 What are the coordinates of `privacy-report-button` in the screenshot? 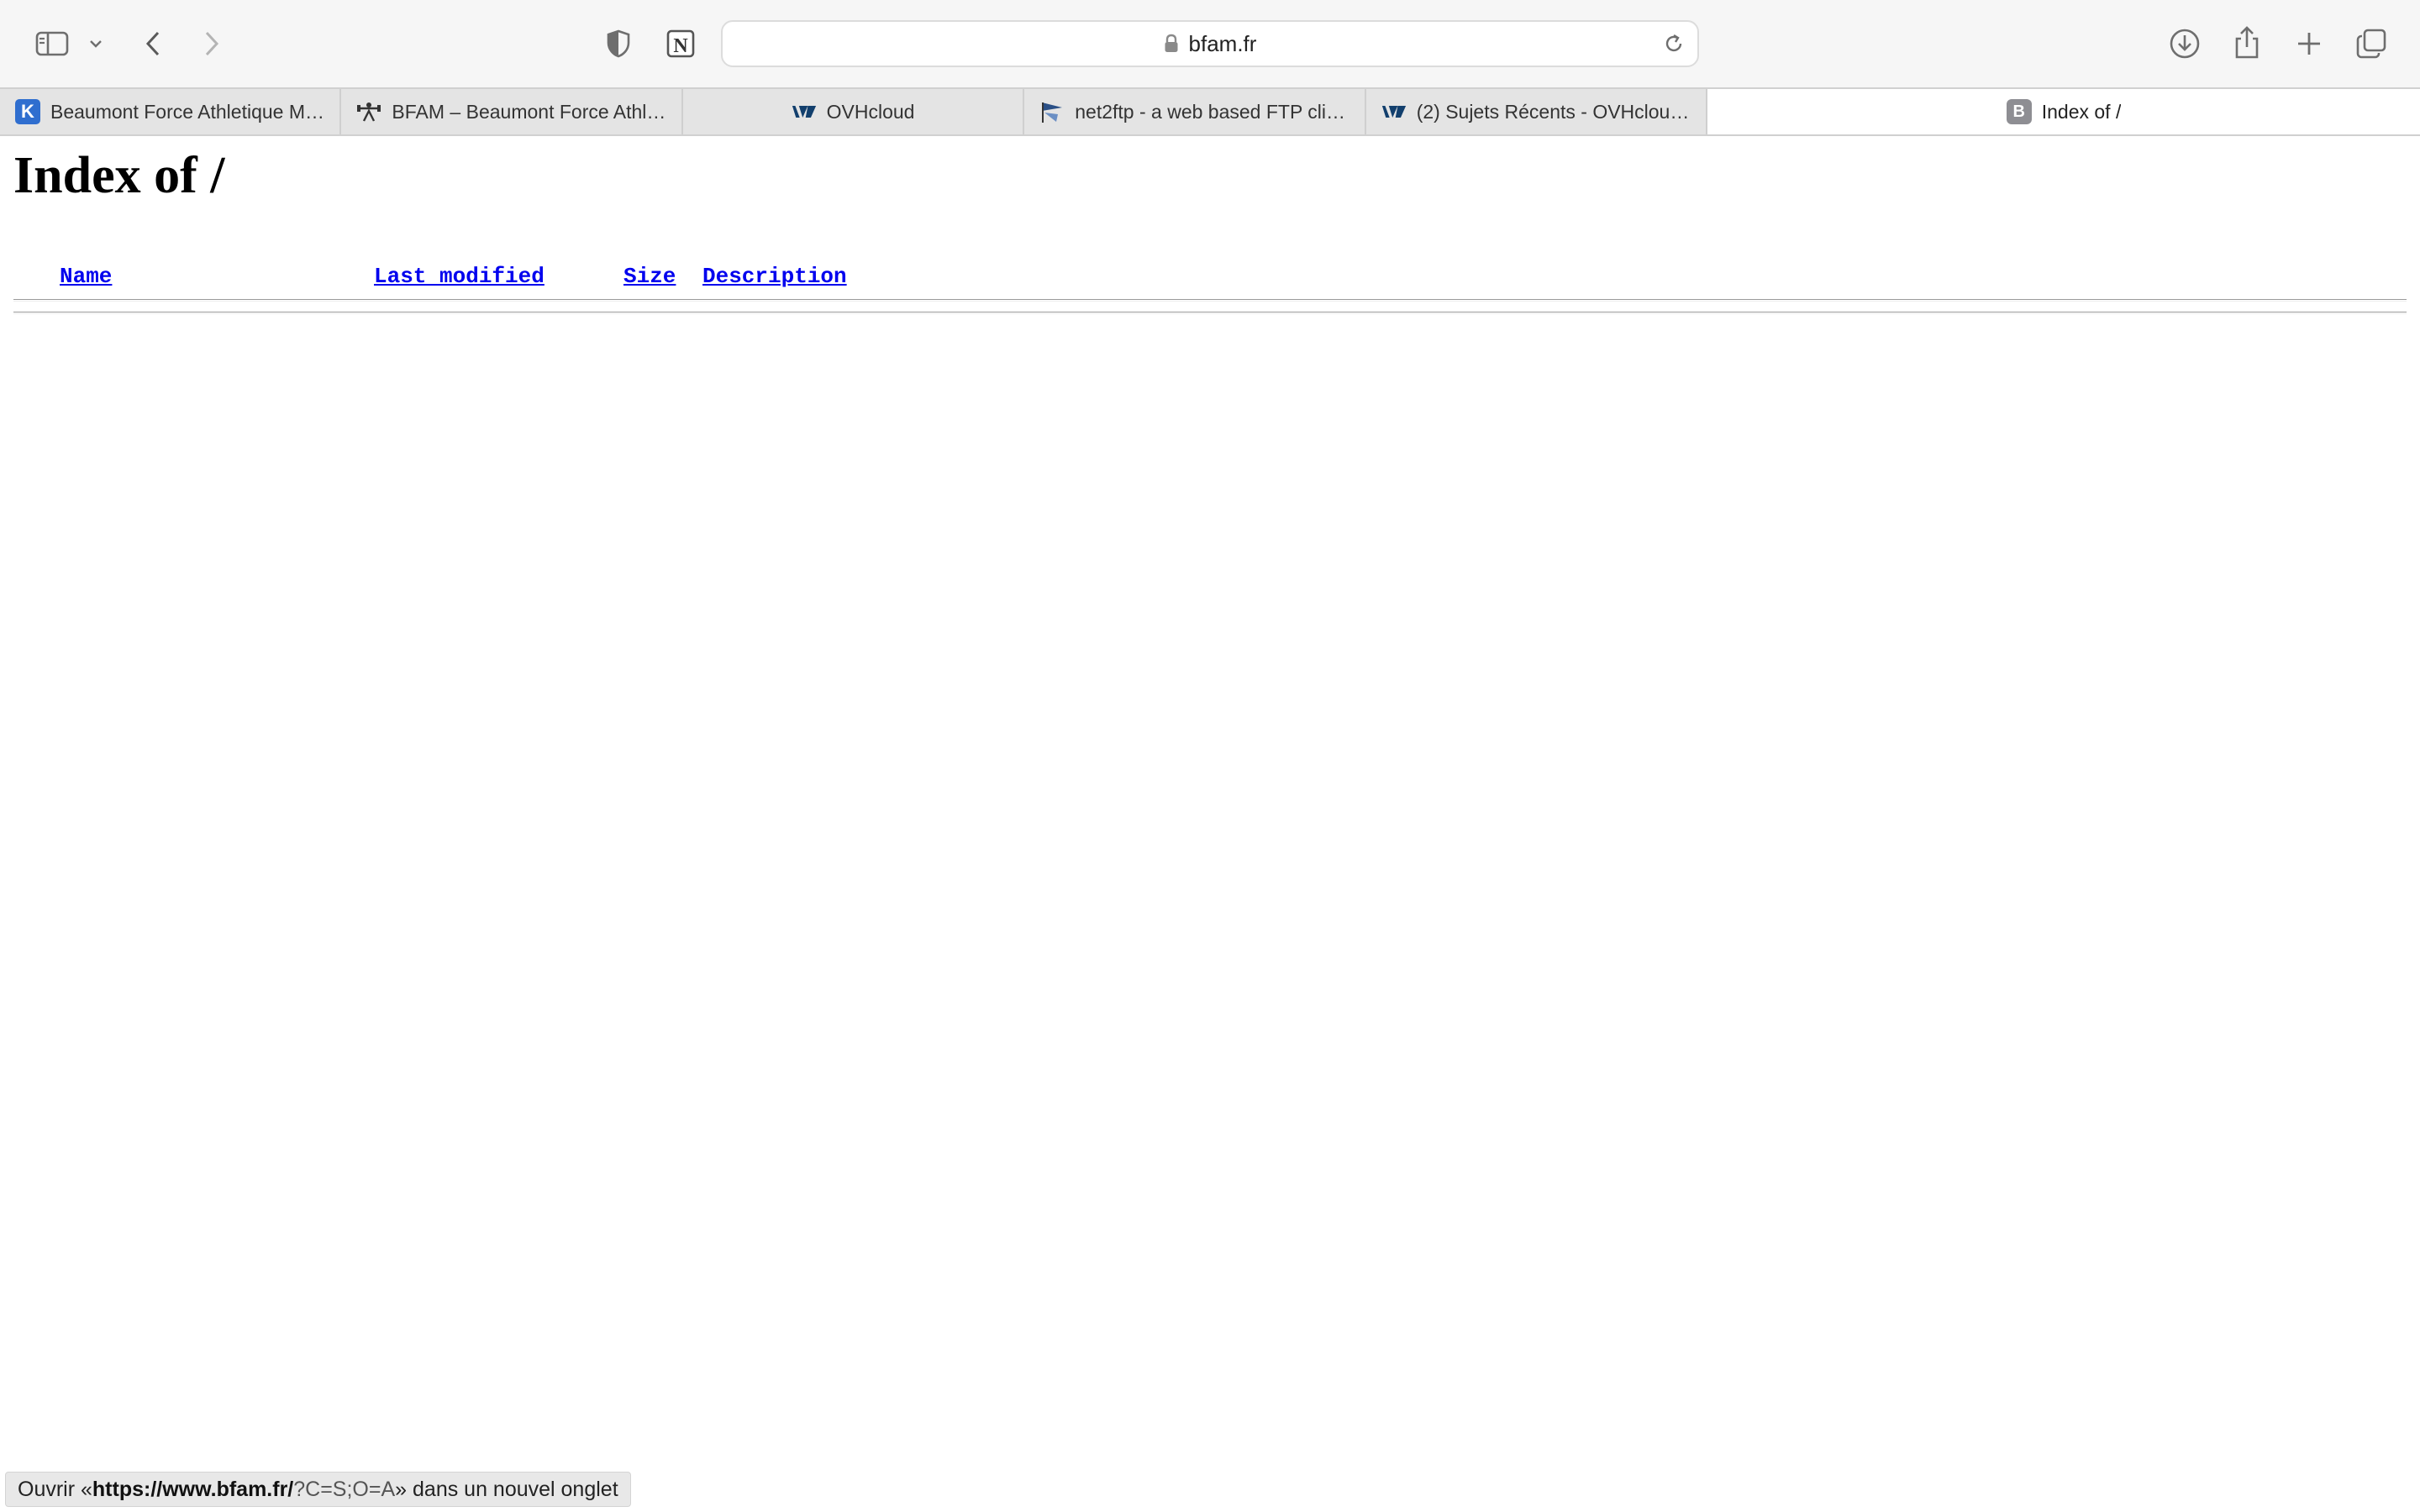 It's located at (618, 43).